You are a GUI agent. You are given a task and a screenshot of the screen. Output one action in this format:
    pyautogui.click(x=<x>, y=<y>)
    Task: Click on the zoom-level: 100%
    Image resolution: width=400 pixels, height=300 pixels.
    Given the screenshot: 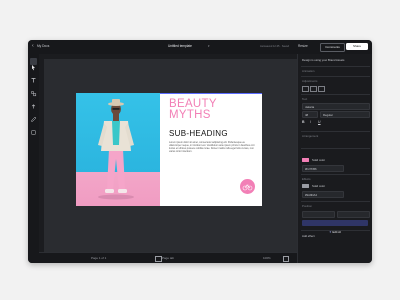 What is the action you would take?
    pyautogui.click(x=267, y=258)
    